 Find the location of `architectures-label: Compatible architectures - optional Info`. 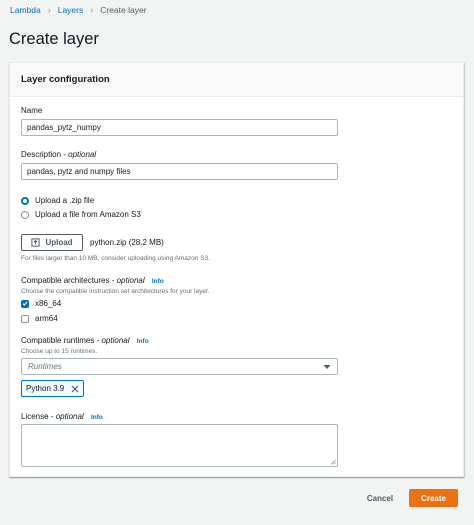

architectures-label: Compatible architectures - optional Info is located at coordinates (92, 280).